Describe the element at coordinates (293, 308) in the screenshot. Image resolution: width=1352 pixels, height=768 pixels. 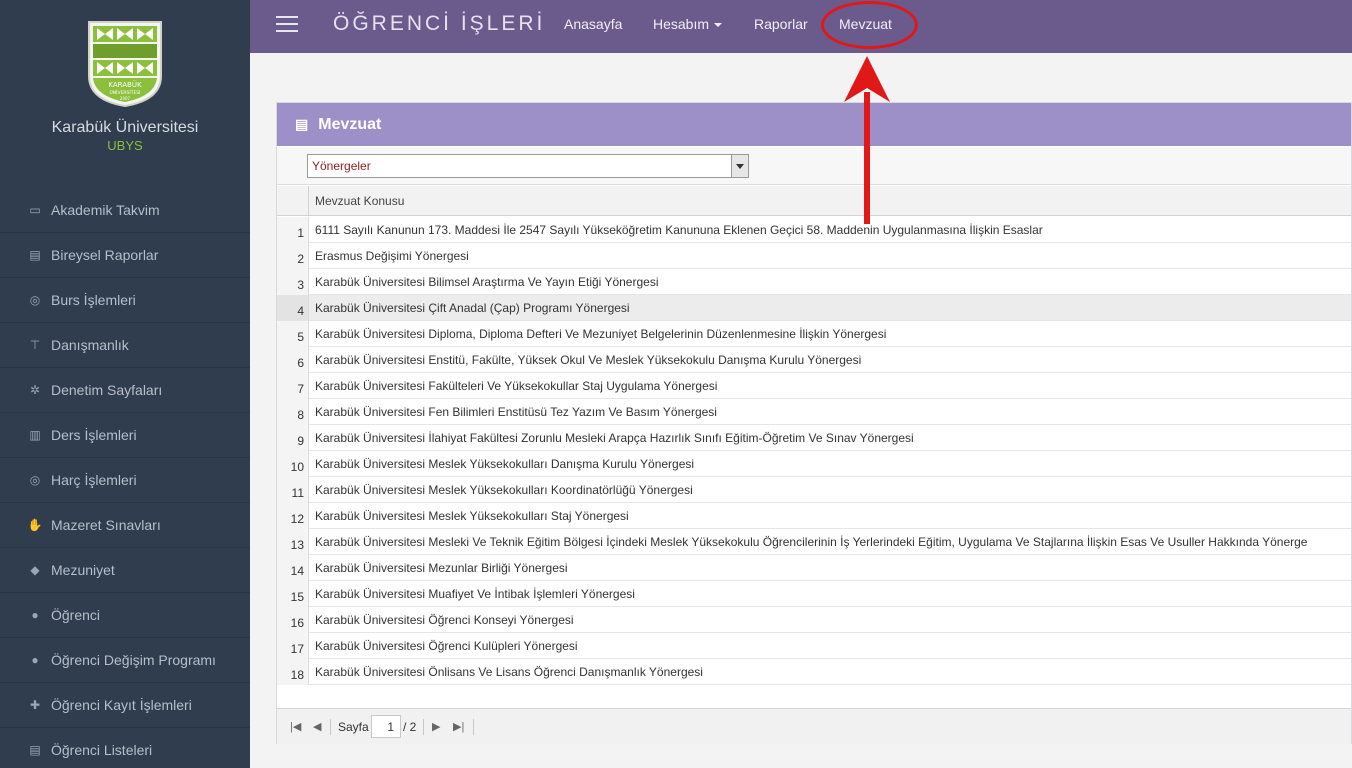
I see `row-number: 4` at that location.